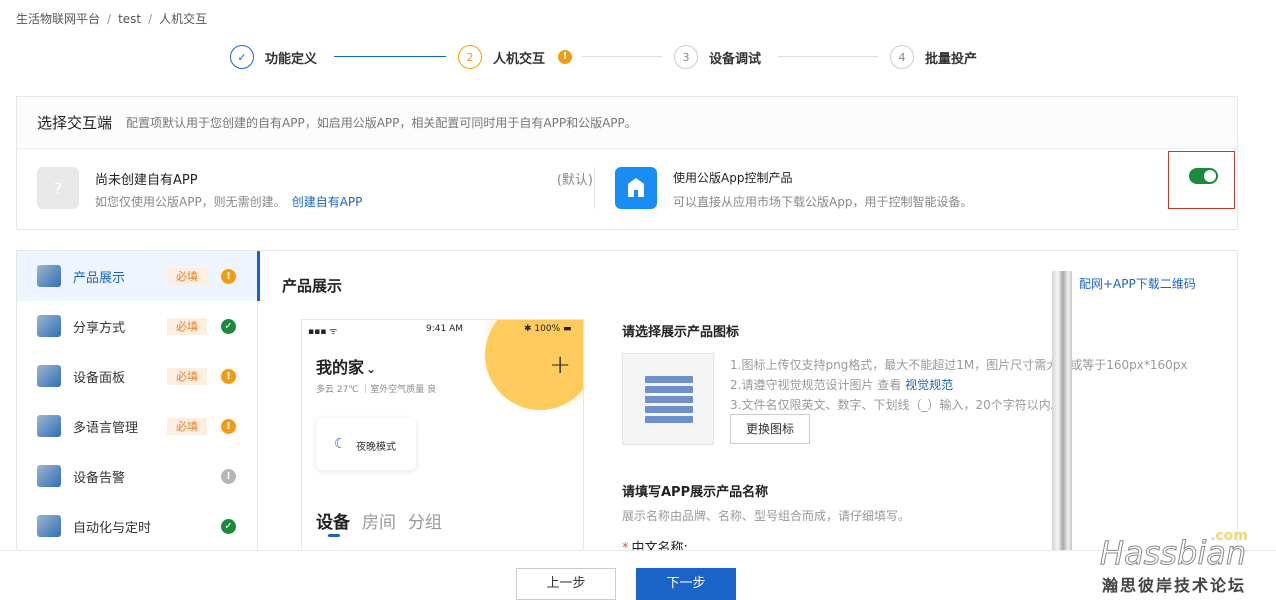  What do you see at coordinates (528, 329) in the screenshot?
I see `bluetooth-icon: ✱` at bounding box center [528, 329].